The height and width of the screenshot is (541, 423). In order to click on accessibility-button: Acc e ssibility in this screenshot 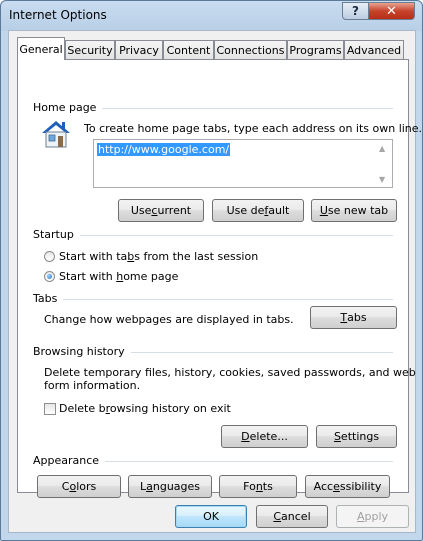, I will do `click(347, 486)`.